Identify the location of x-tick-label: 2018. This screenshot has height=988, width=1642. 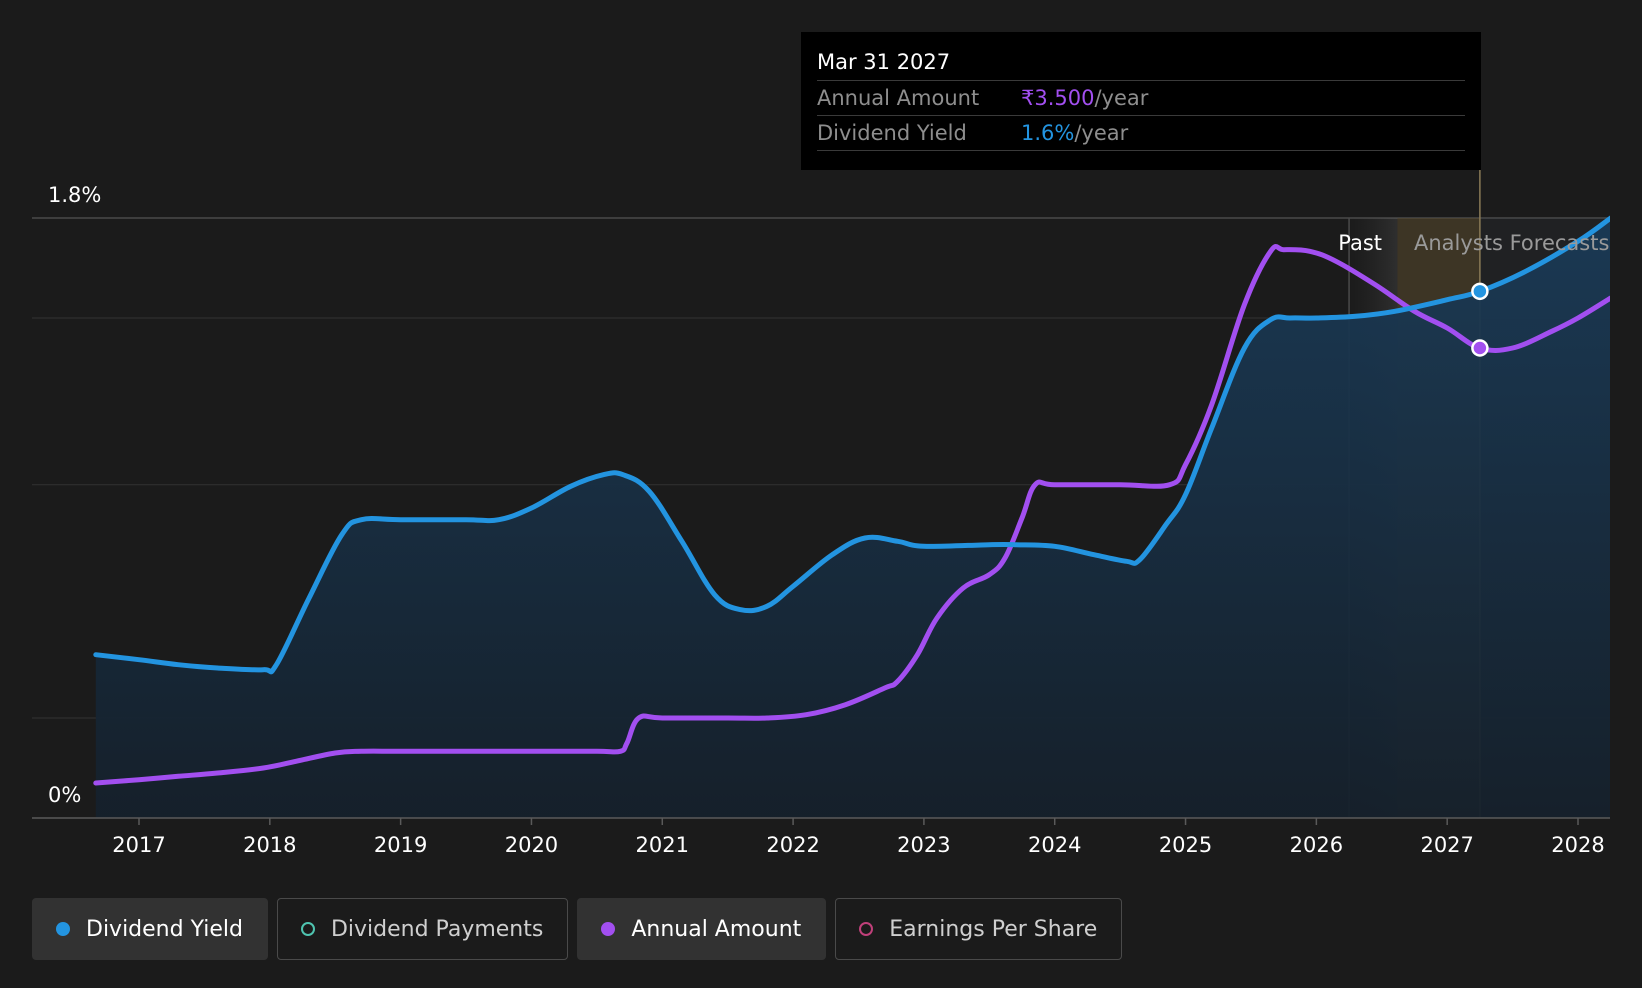
(269, 845).